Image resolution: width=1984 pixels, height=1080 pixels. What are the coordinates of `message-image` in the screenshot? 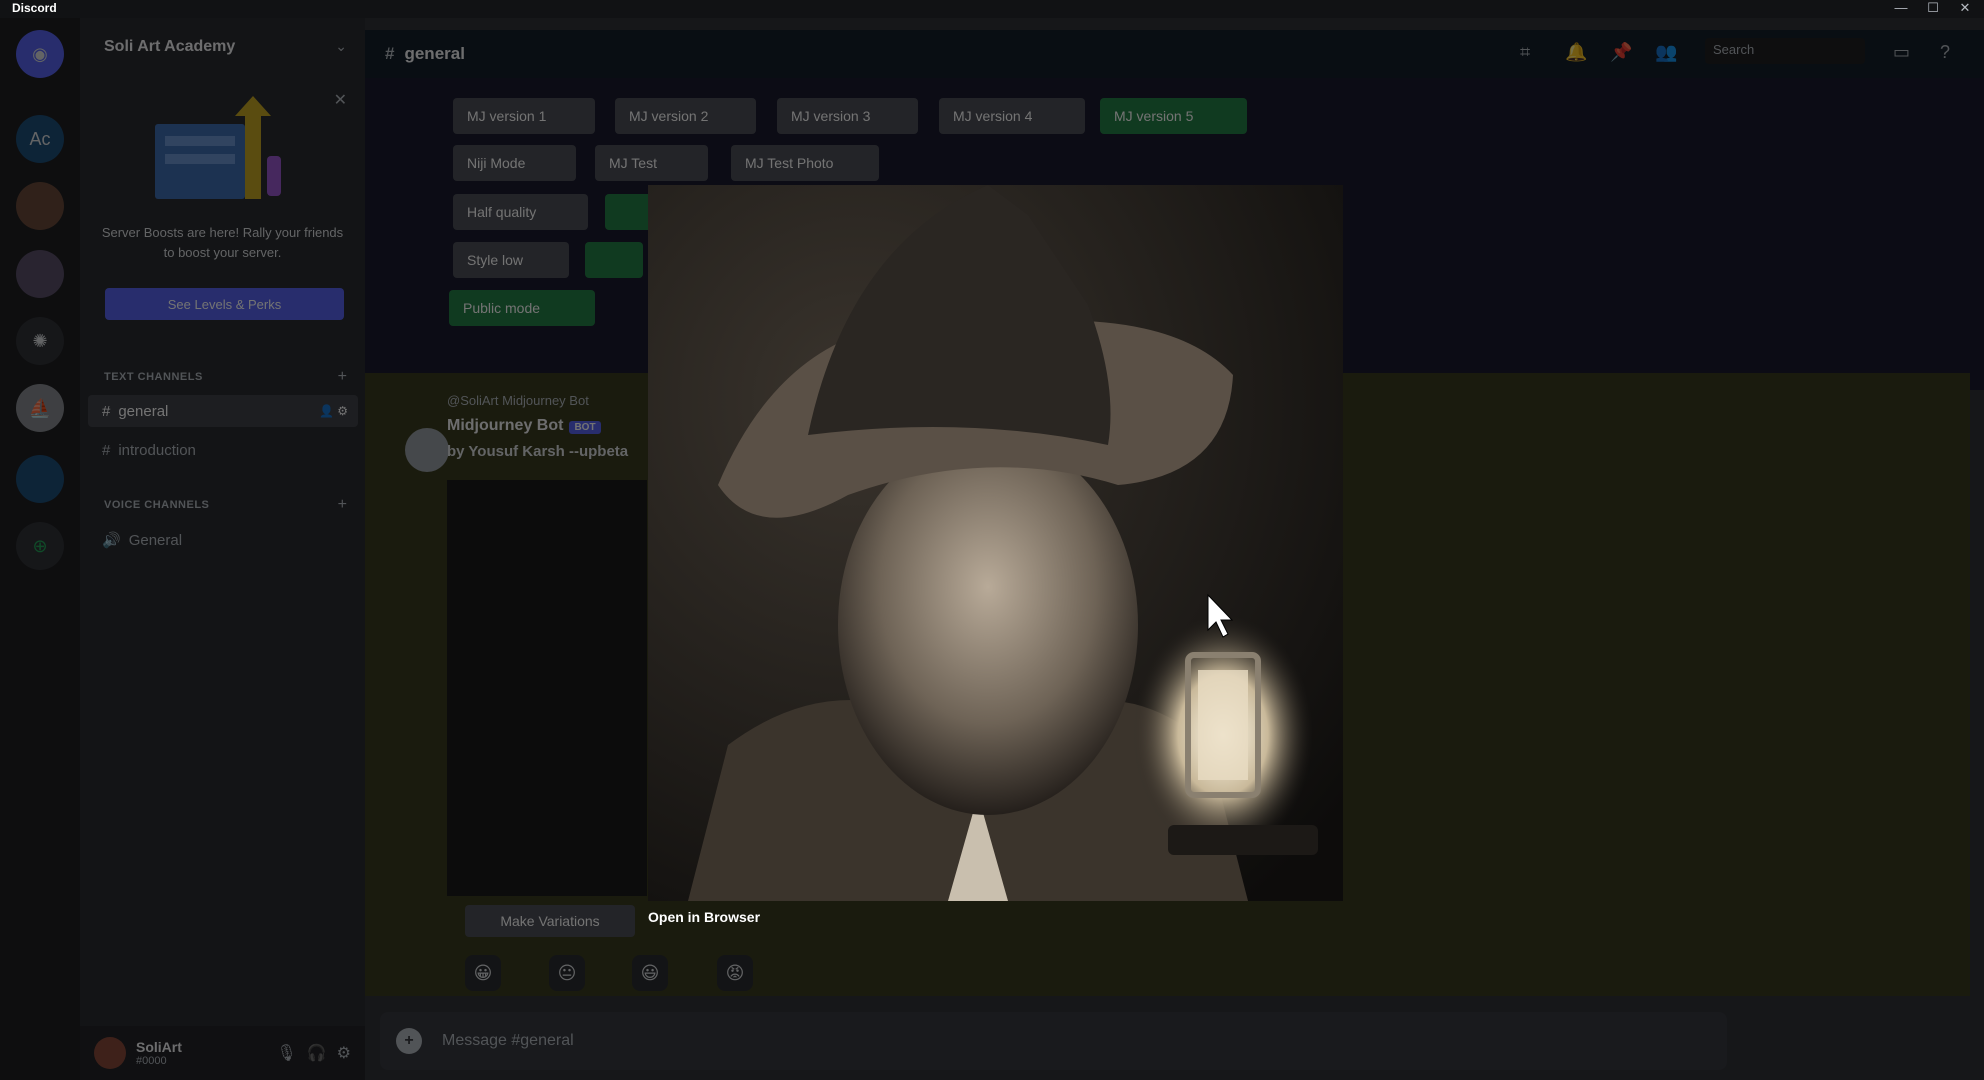 It's located at (547, 688).